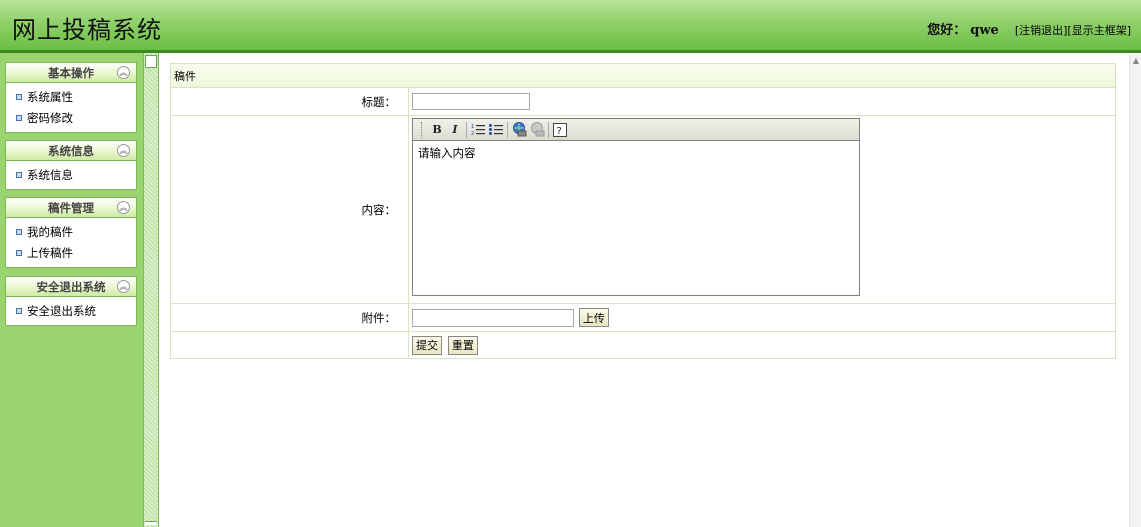 This screenshot has width=1141, height=527. I want to click on title-row: 标题：, so click(643, 101).